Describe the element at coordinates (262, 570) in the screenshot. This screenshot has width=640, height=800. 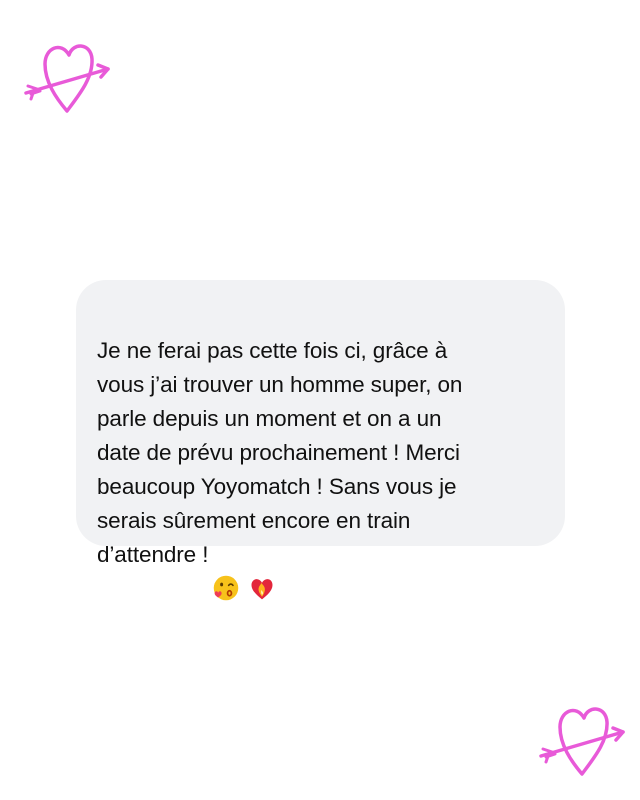
I see `heart-on-fire-icon` at that location.